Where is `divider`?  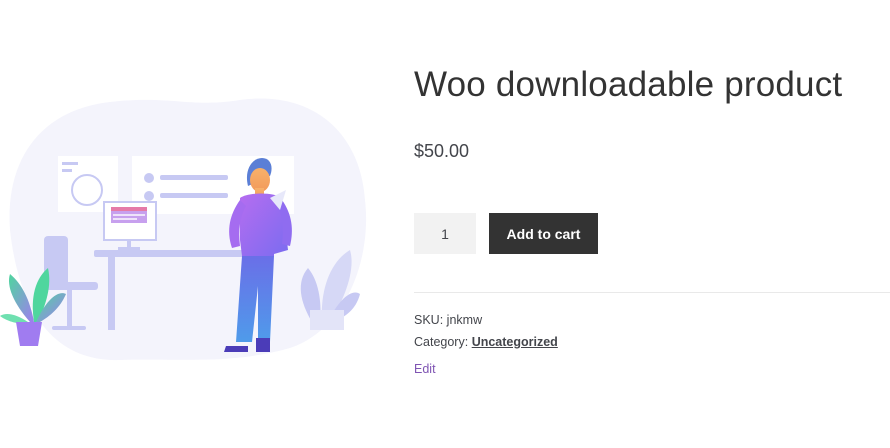
divider is located at coordinates (652, 292).